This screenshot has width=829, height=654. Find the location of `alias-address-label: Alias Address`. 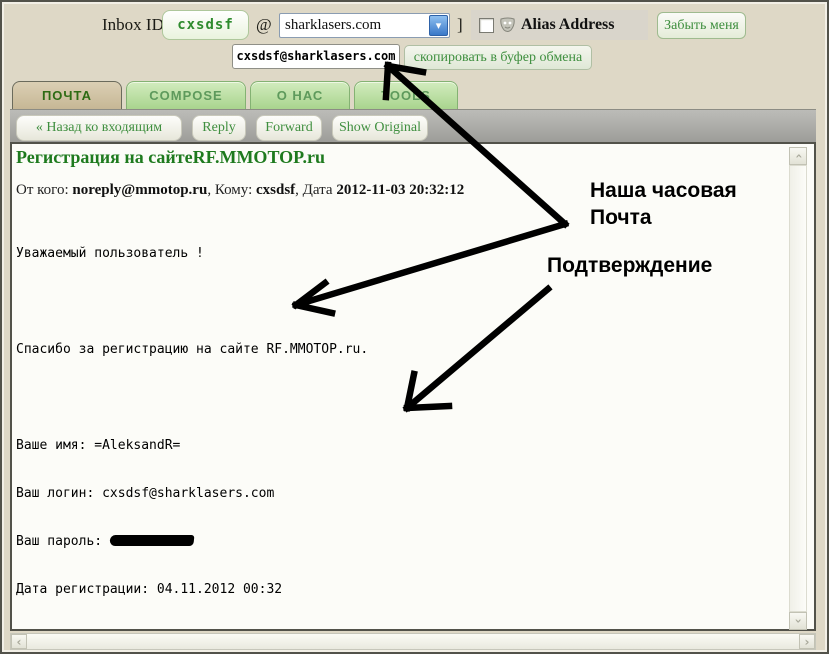

alias-address-label: Alias Address is located at coordinates (568, 24).